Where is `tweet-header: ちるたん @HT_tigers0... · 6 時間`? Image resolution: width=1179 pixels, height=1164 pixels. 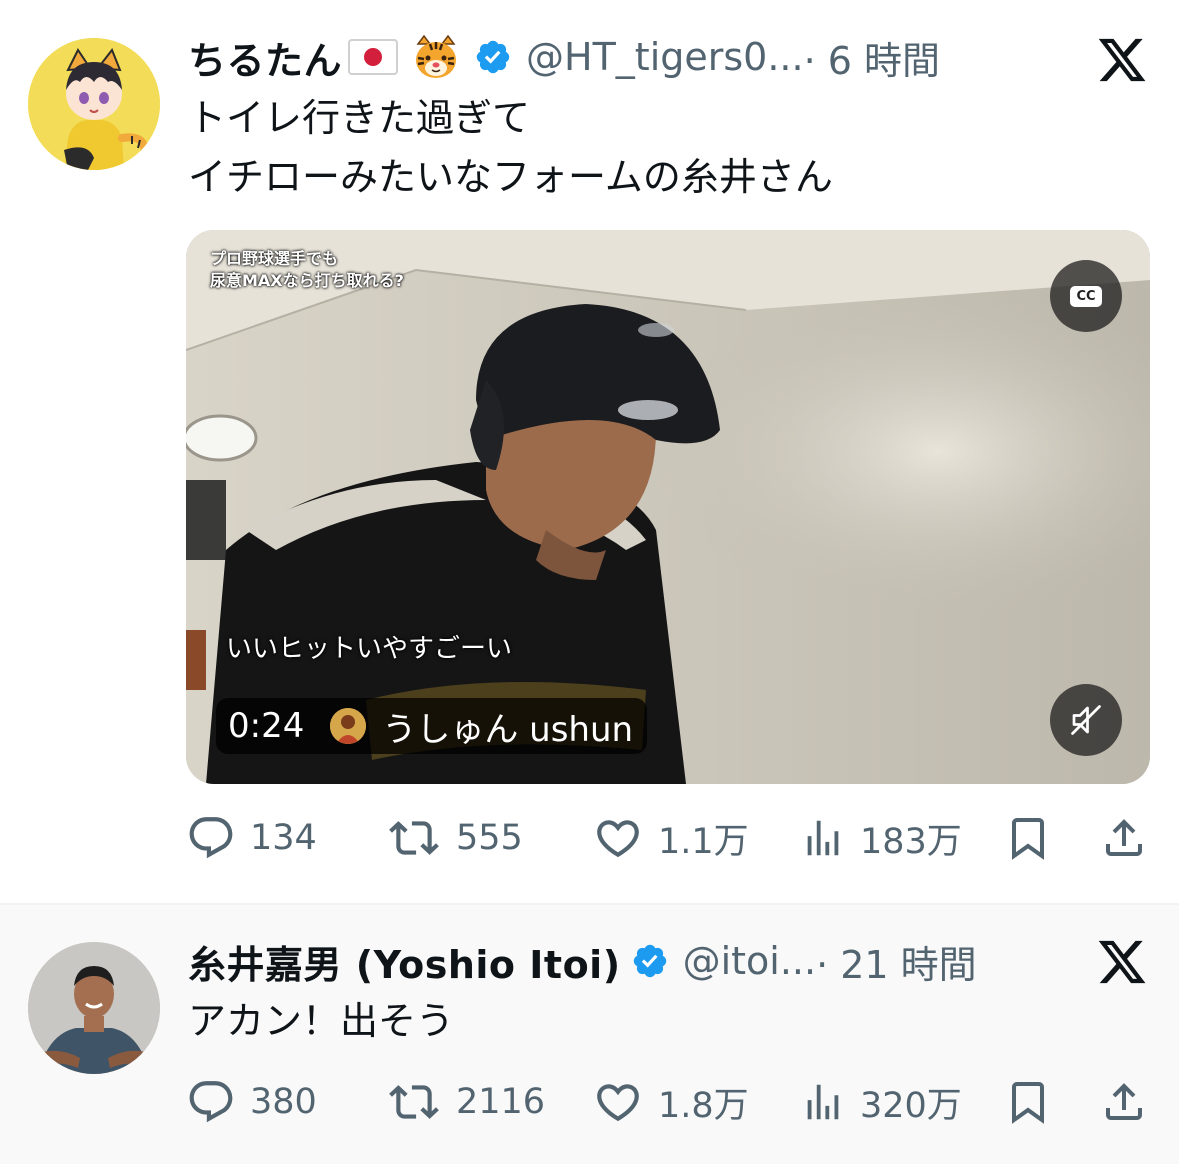 tweet-header: ちるたん @HT_tigers0... · 6 時間 is located at coordinates (564, 57).